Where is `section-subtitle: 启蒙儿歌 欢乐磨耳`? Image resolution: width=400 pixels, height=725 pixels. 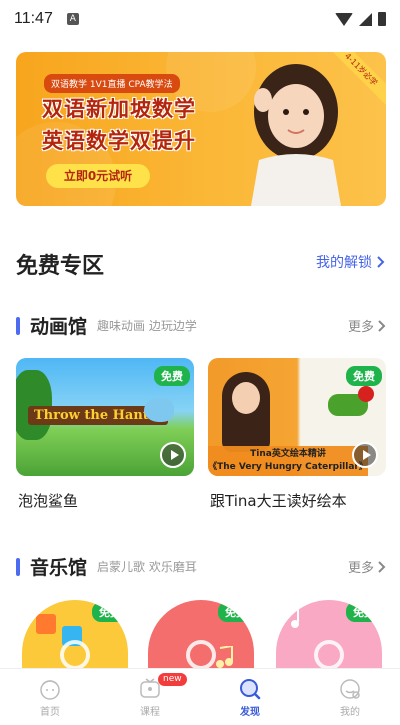 section-subtitle: 启蒙儿歌 欢乐磨耳 is located at coordinates (147, 567).